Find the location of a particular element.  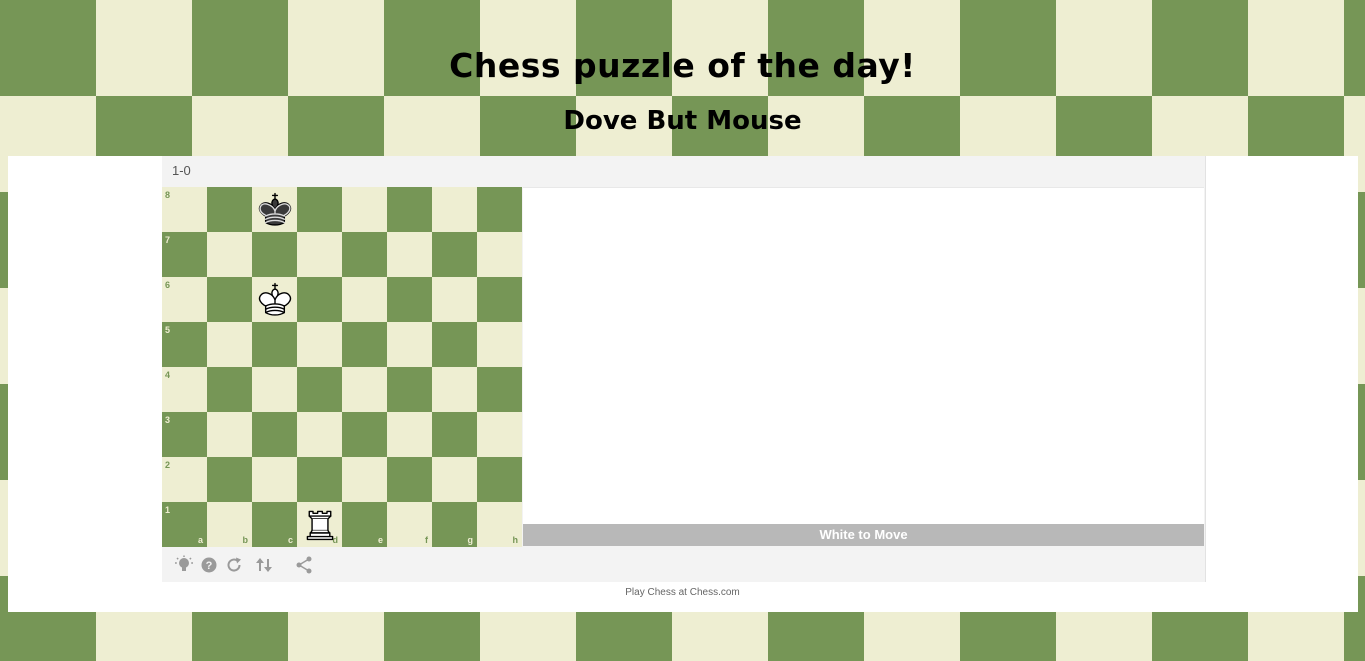

square-e2 is located at coordinates (364, 479).